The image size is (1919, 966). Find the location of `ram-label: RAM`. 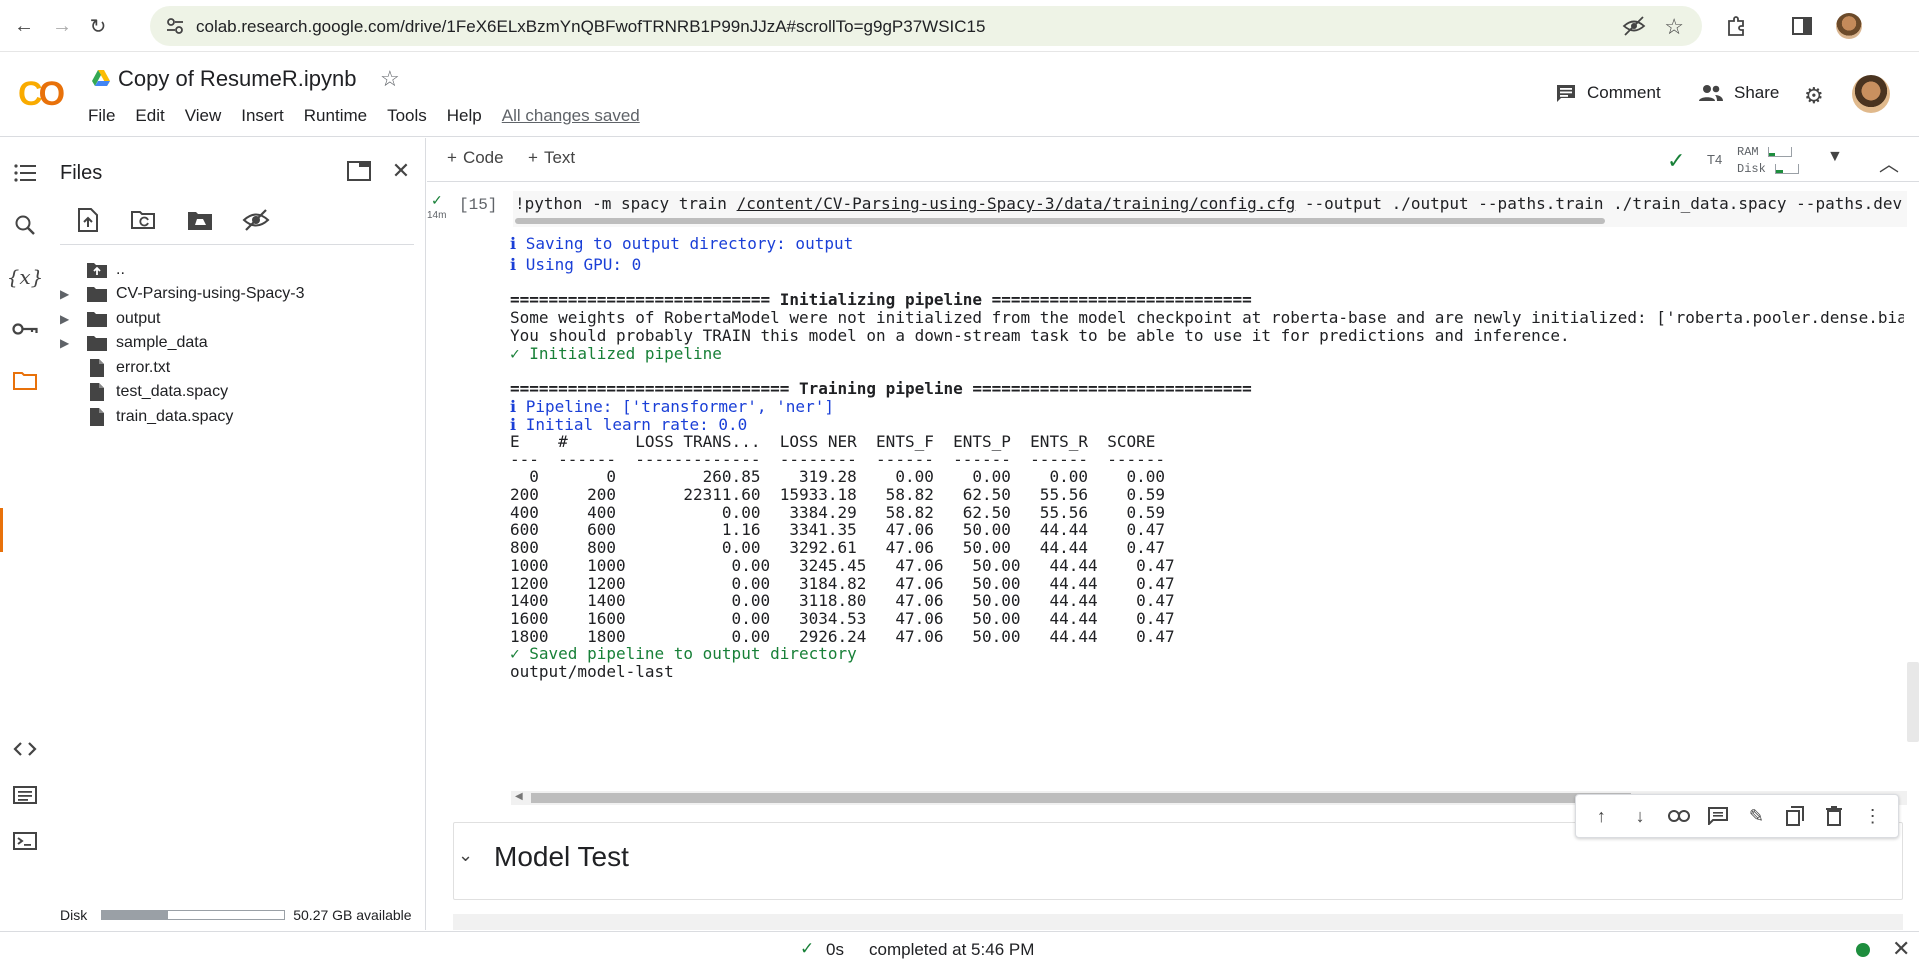

ram-label: RAM is located at coordinates (1748, 152).